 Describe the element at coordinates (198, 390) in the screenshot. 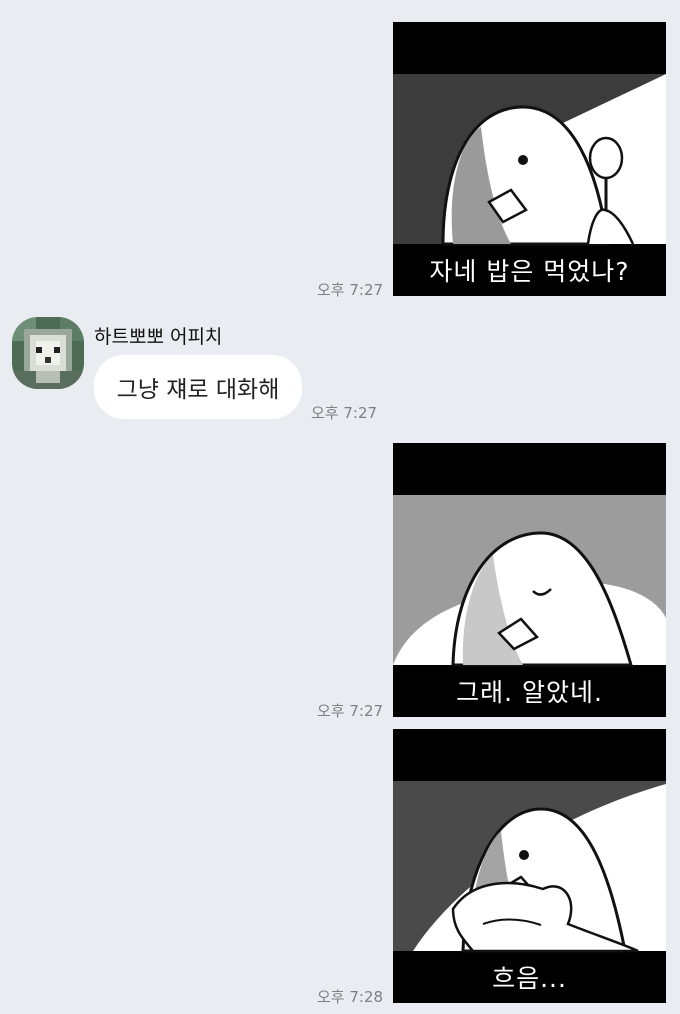

I see `message-text: 그냥 쟤로 대화해` at that location.